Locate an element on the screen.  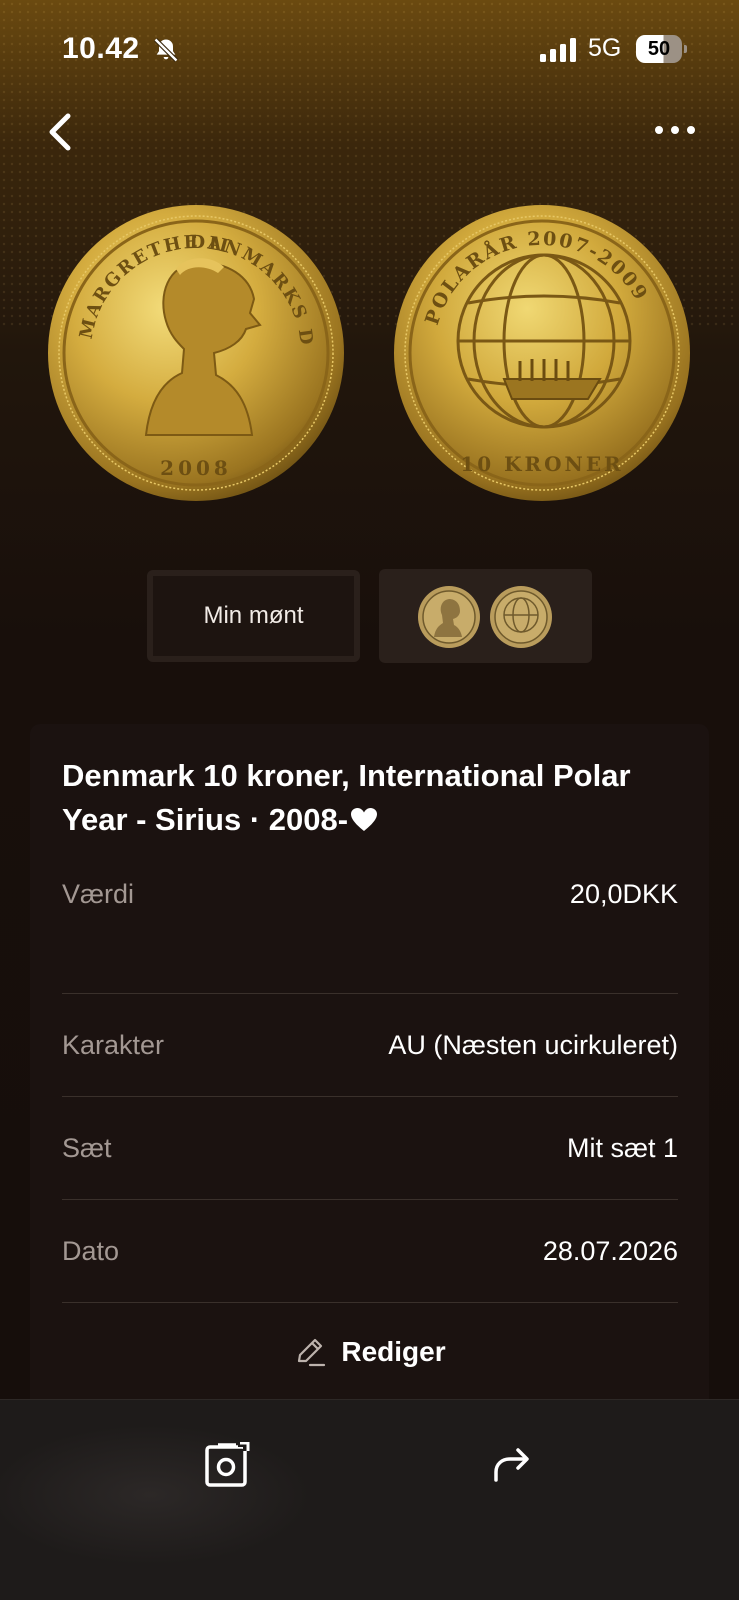
edit-button-label: Rediger is located at coordinates (393, 1351).